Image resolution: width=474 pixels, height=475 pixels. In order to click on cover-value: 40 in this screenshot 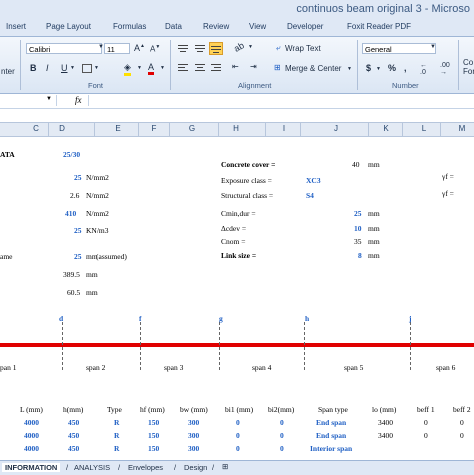, I will do `click(356, 164)`.